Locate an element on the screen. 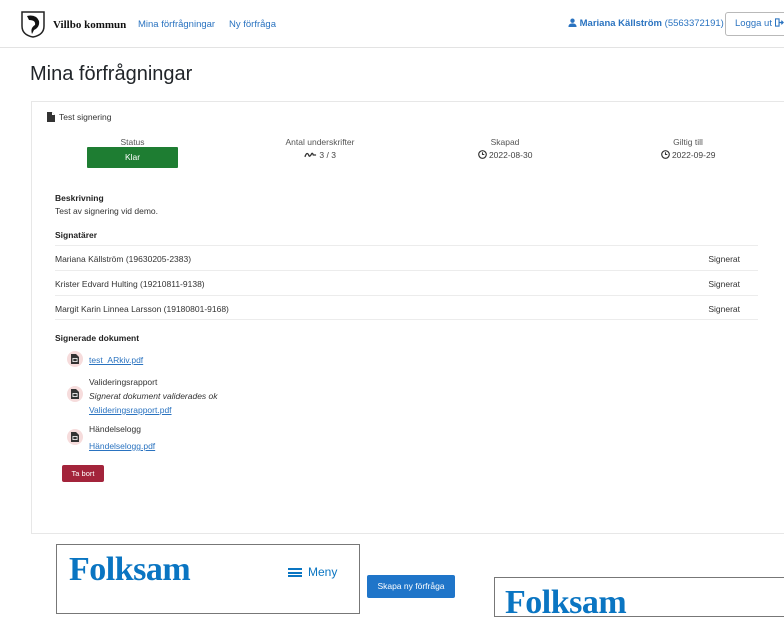 The width and height of the screenshot is (784, 617). signer-name: Krister Edvard Hulting (19210811-9138) is located at coordinates (130, 284).